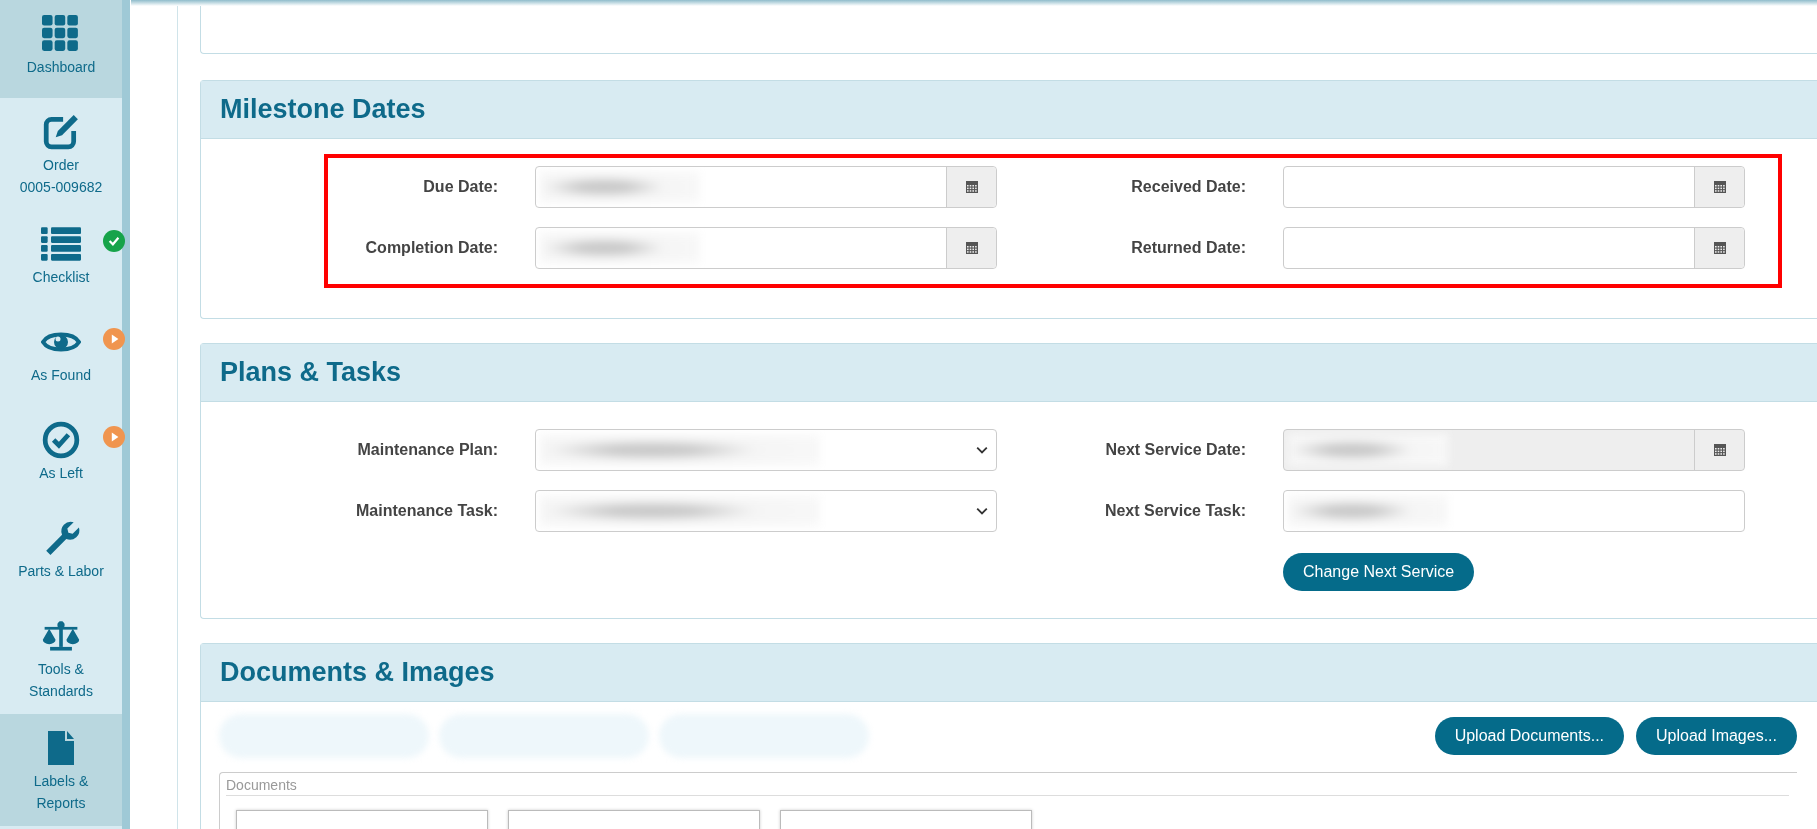 Image resolution: width=1817 pixels, height=829 pixels. I want to click on field-label: Received Date:, so click(1188, 187).